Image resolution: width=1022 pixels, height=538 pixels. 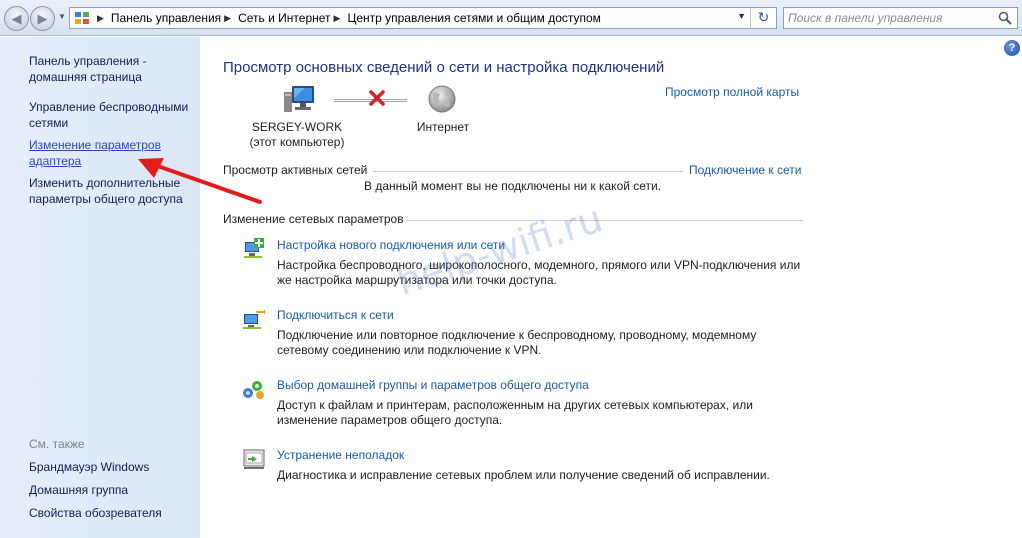 I want to click on sidebar-link-adapter-settings: Изменение параметров адаптера, so click(x=114, y=153).